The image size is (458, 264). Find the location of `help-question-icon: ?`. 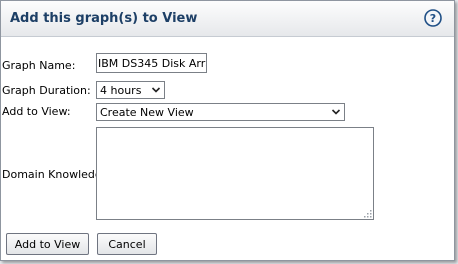

help-question-icon: ? is located at coordinates (433, 18).